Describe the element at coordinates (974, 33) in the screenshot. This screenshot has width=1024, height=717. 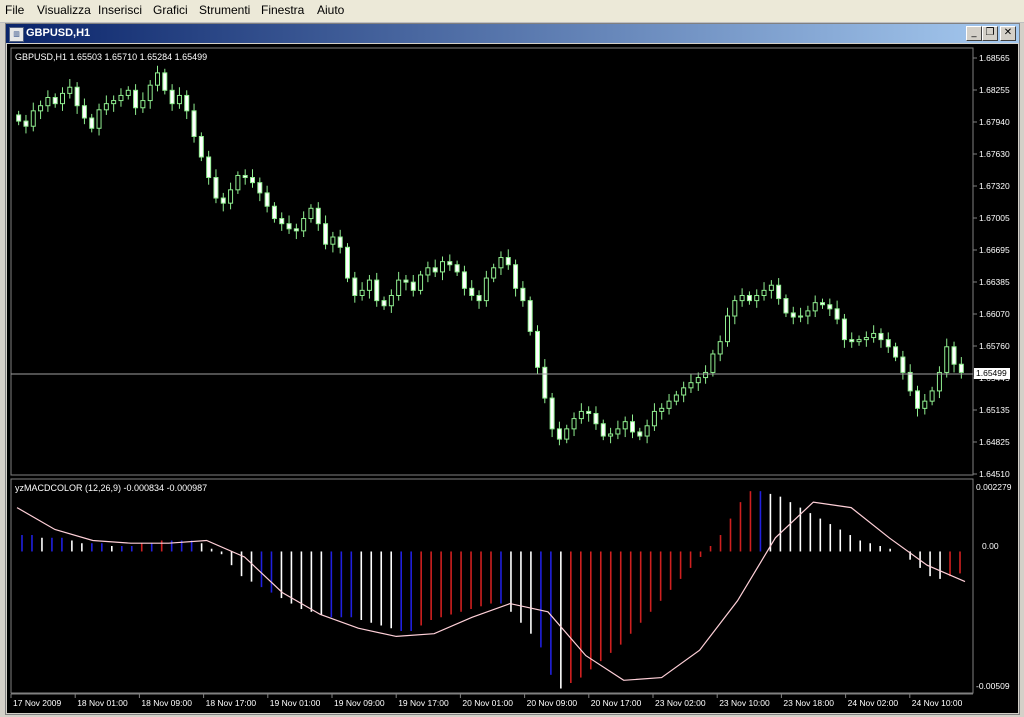
I see `minimize-button: _` at that location.